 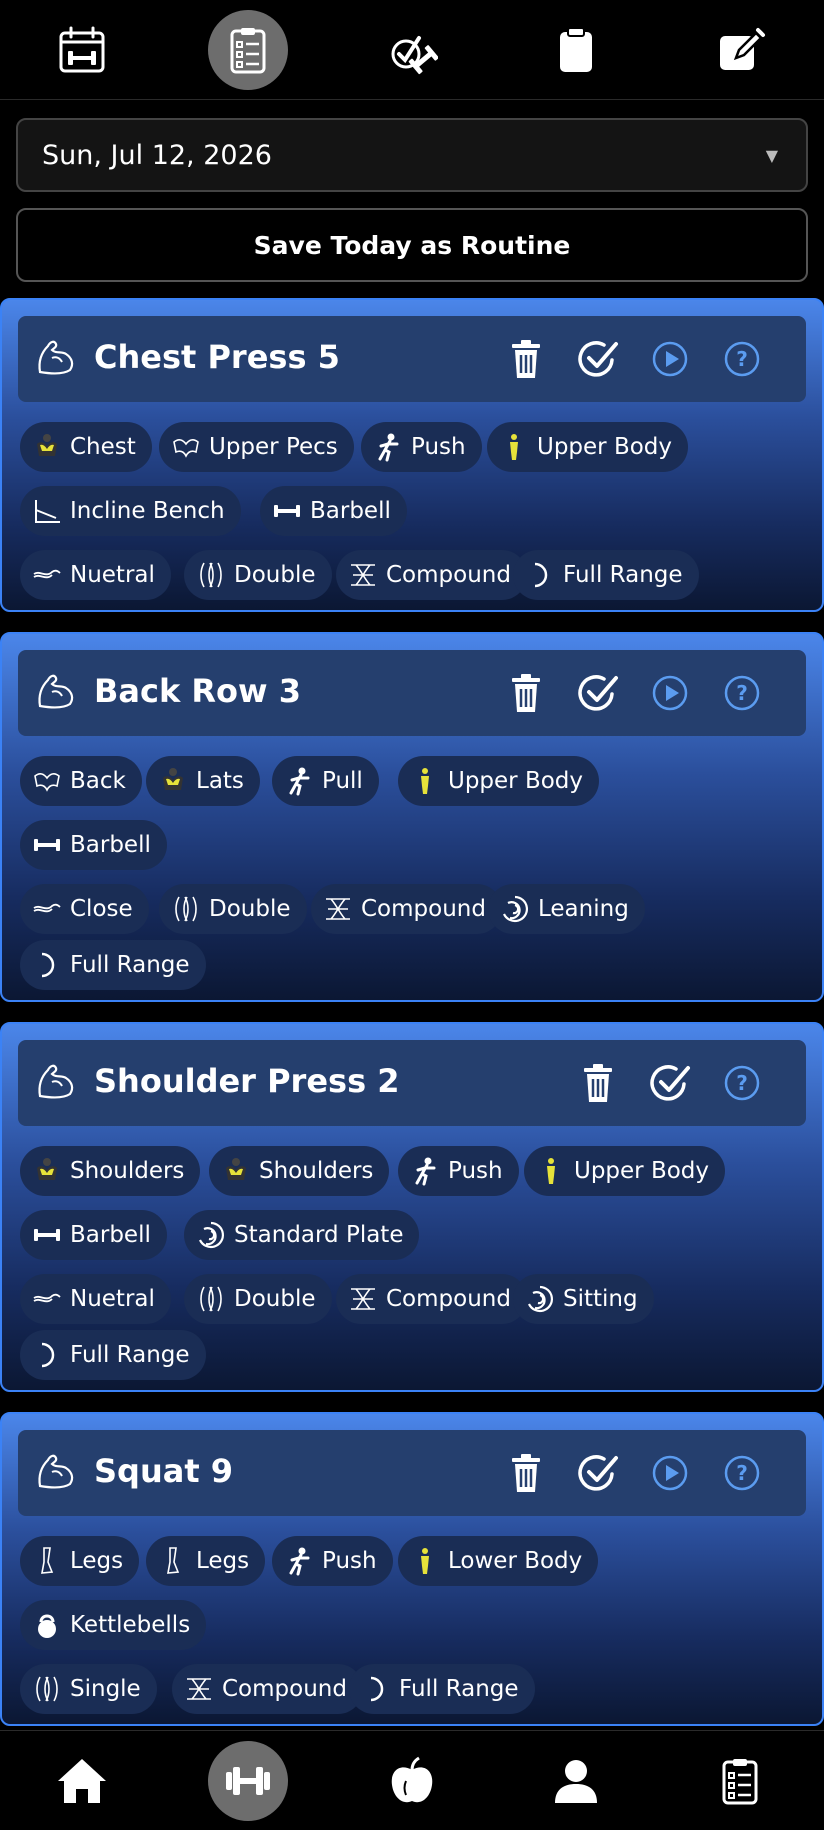 I want to click on nav-routine-button, so click(x=248, y=50).